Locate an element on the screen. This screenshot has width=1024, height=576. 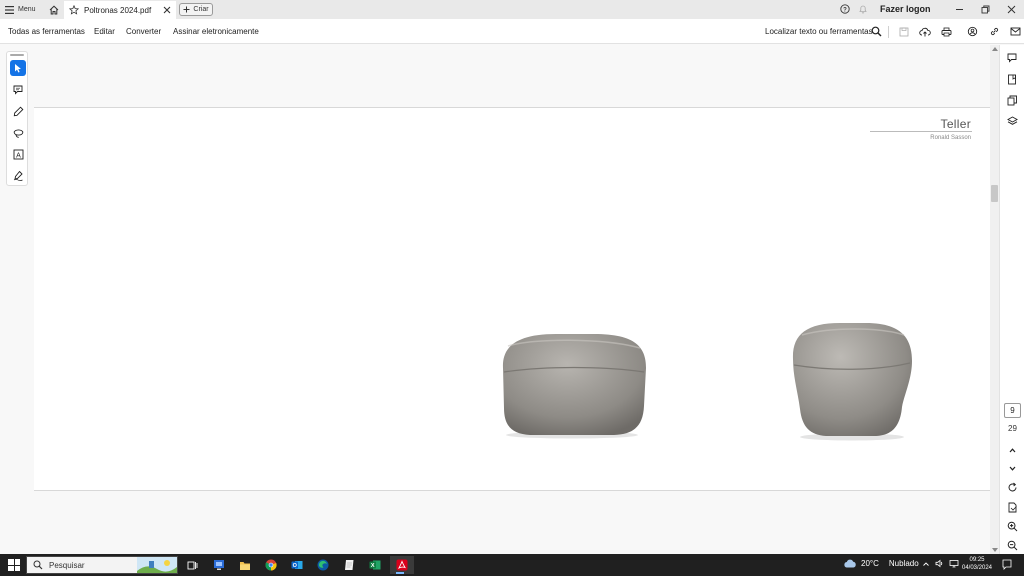
zoom-in-button is located at coordinates (1012, 526).